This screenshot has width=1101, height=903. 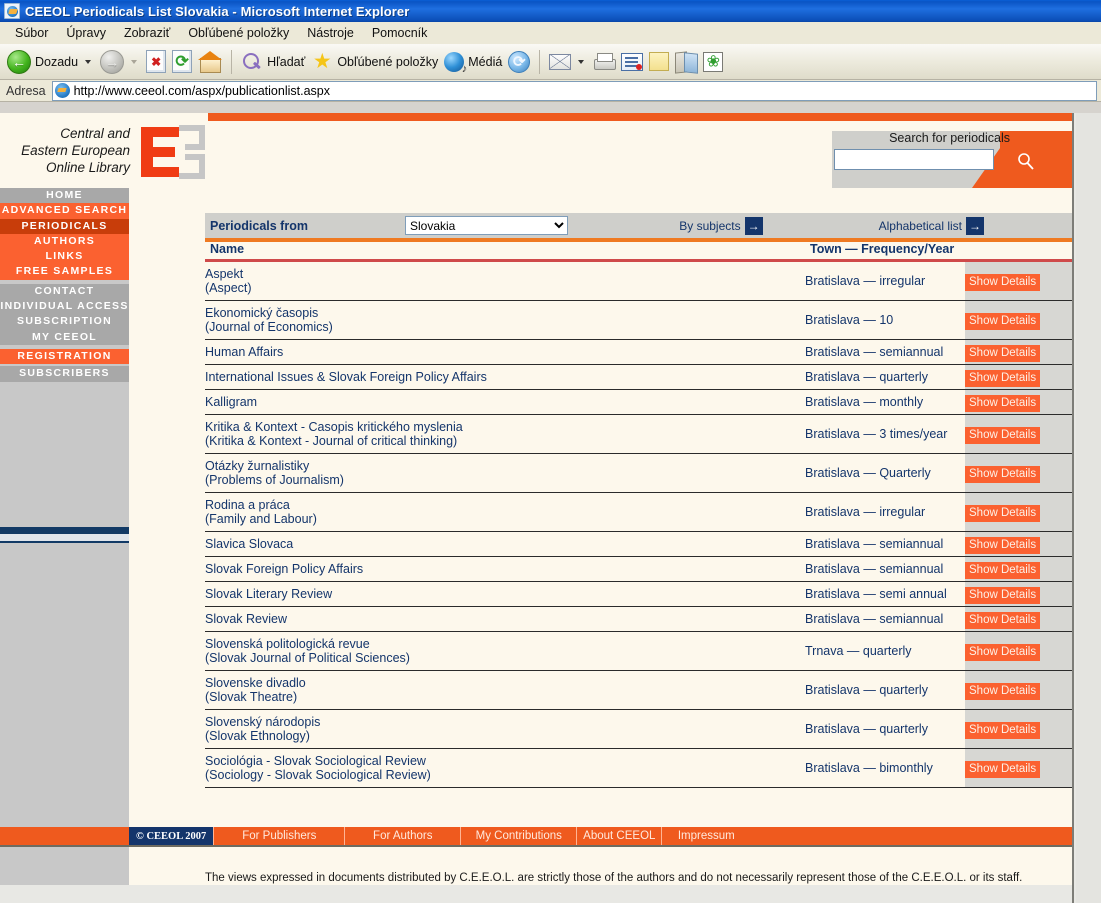 I want to click on menu-item-edit: Úpravy, so click(x=86, y=33).